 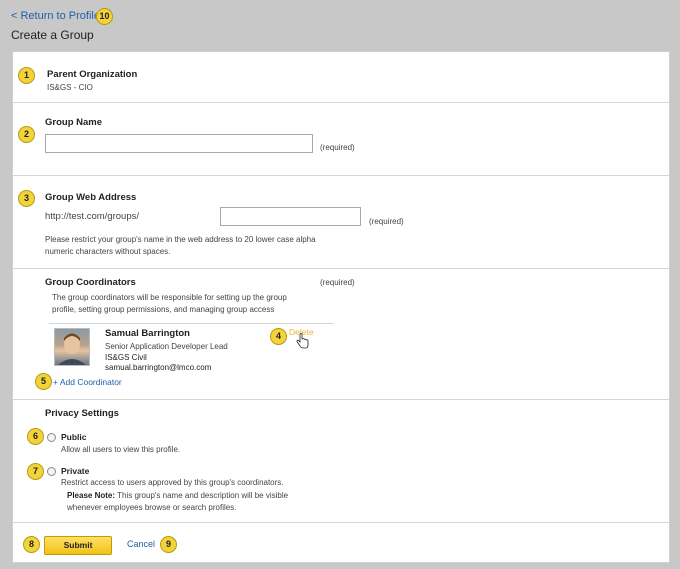 I want to click on coordinator-email: samual.barrington@lmco.com, so click(x=158, y=367).